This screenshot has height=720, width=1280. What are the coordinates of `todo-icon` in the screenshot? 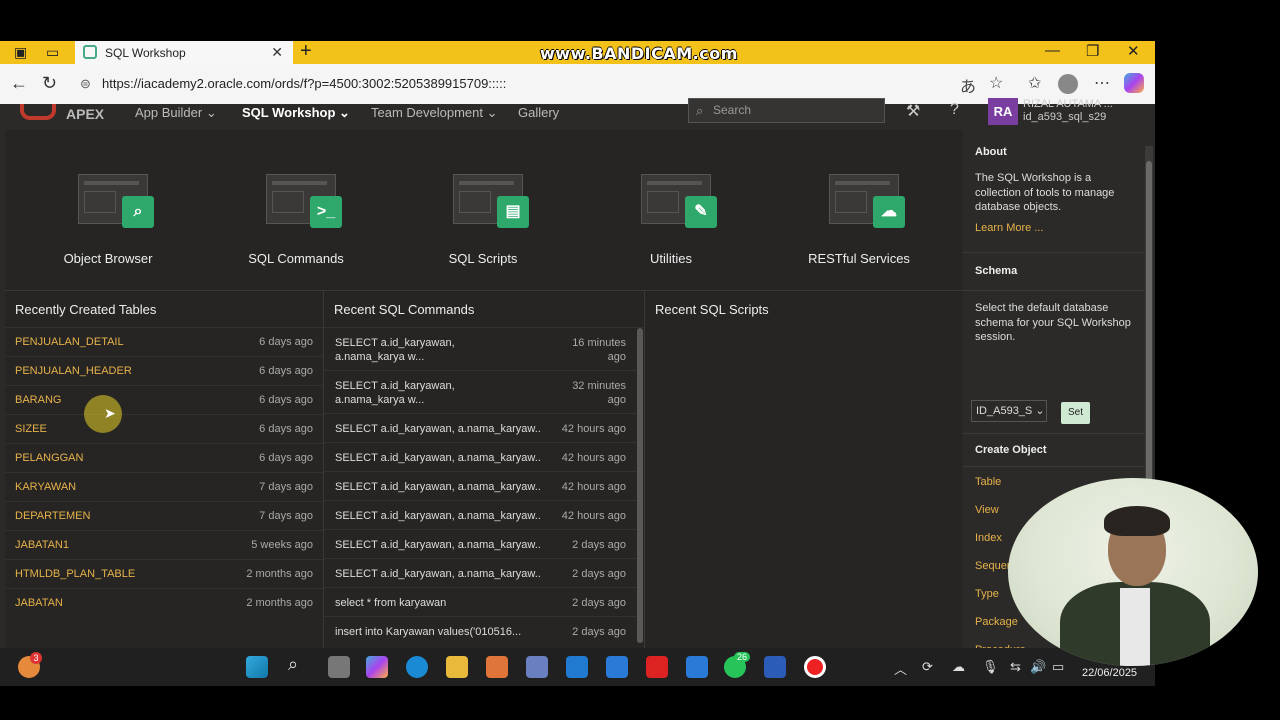 It's located at (697, 667).